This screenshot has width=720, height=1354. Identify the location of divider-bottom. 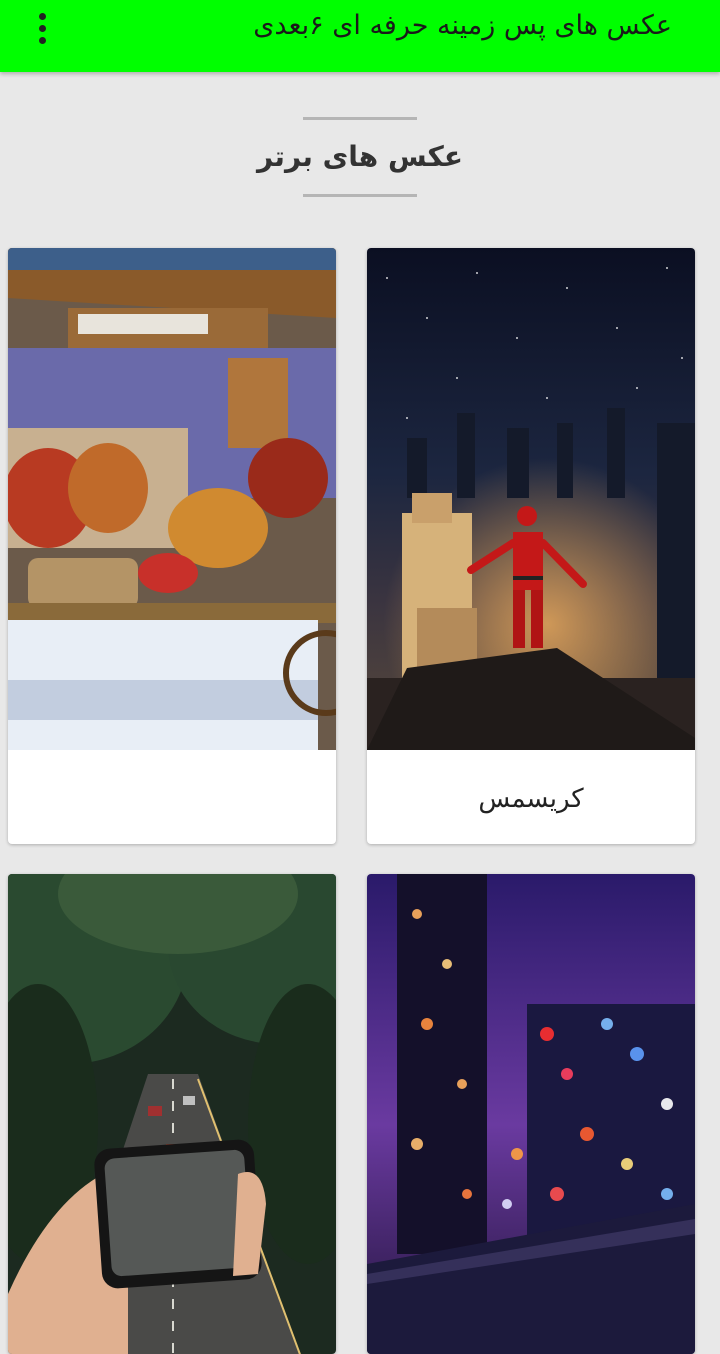
(360, 195).